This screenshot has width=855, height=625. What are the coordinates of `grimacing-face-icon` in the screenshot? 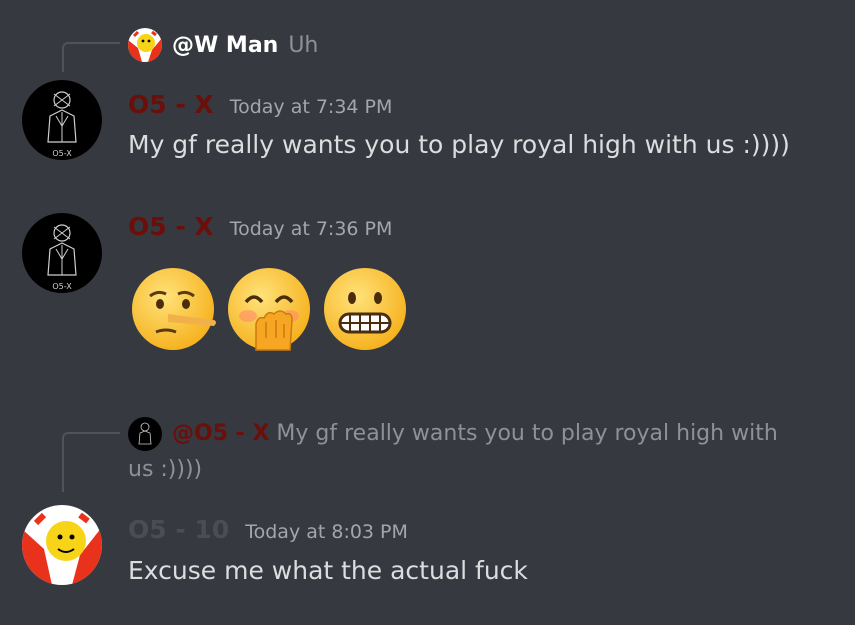 It's located at (365, 309).